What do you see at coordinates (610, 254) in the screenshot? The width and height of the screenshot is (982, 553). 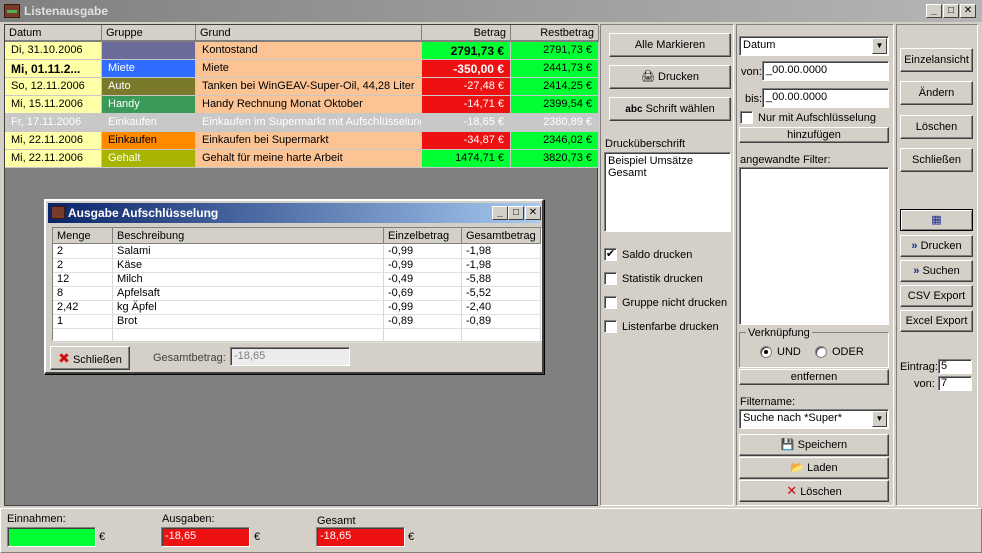 I see `checkbox-saldo: ✔` at bounding box center [610, 254].